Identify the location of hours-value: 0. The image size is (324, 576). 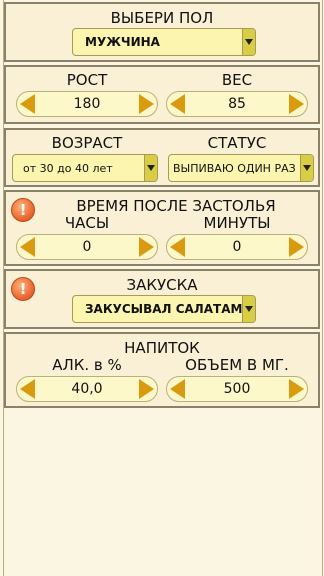
(87, 247).